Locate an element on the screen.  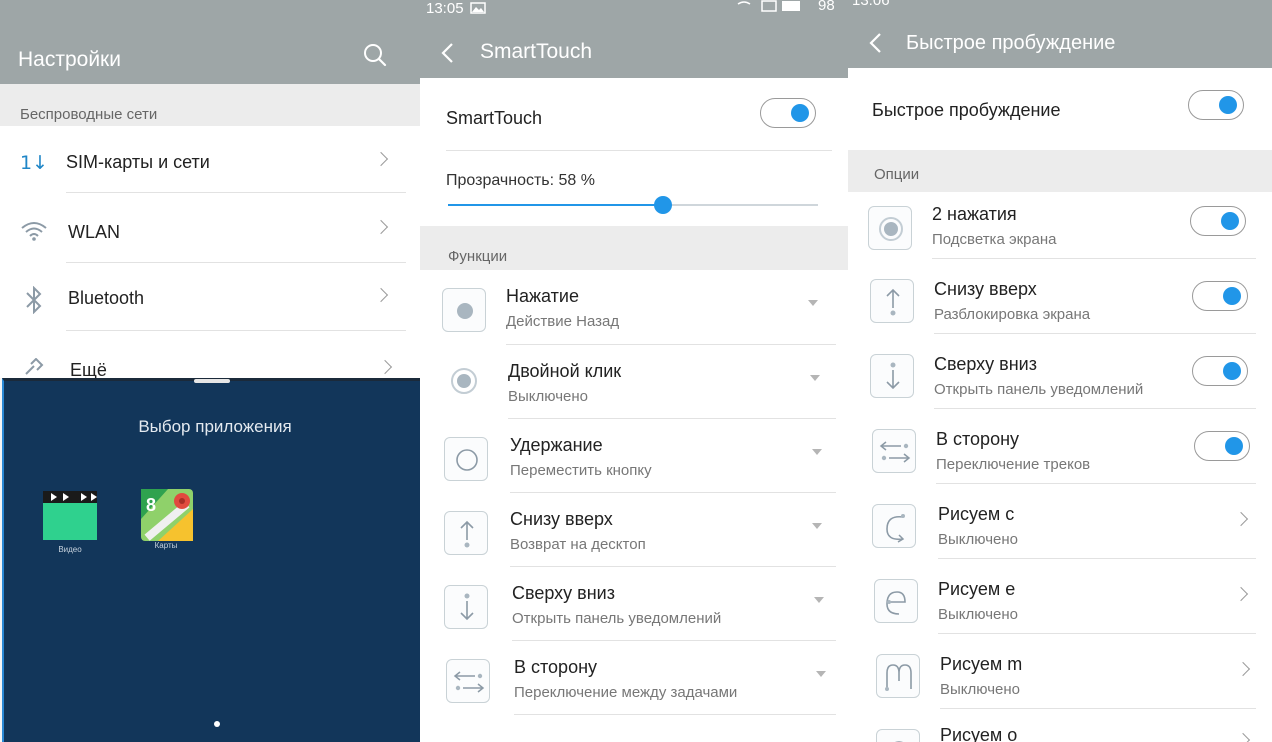
maps-app-icon: 8 is located at coordinates (167, 515).